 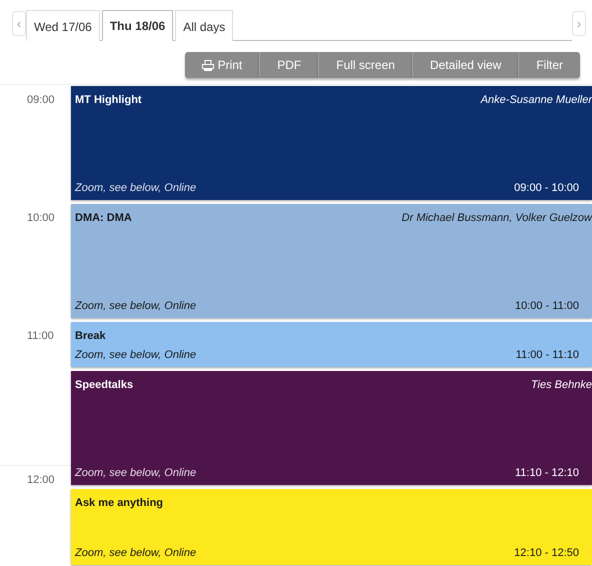 I want to click on event-title: Speedtalks, so click(x=104, y=385).